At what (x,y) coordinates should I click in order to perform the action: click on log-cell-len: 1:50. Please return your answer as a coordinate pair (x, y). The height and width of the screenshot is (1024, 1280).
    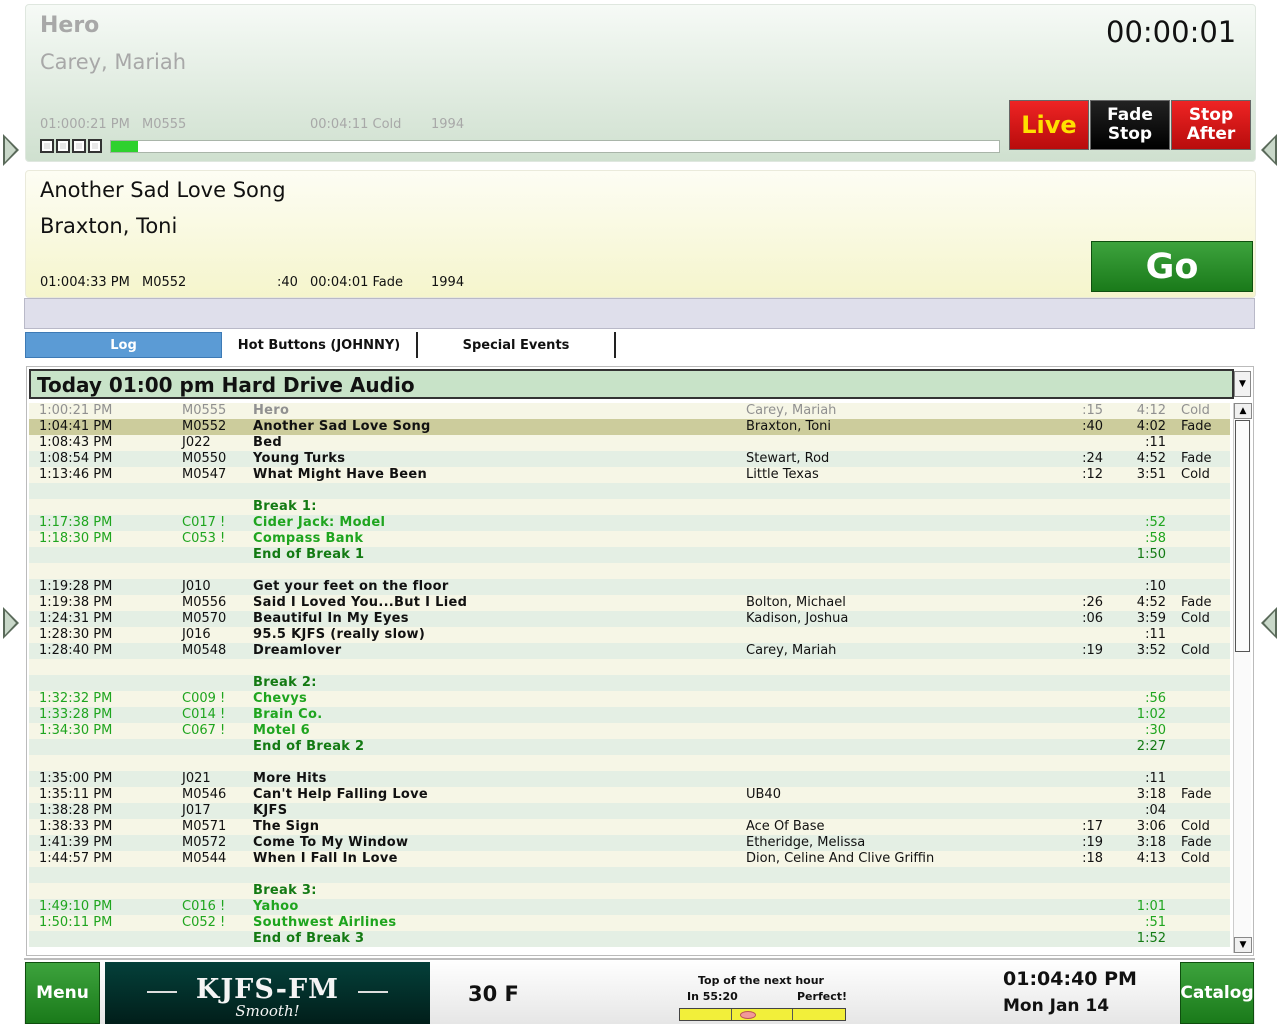
    Looking at the image, I should click on (1151, 554).